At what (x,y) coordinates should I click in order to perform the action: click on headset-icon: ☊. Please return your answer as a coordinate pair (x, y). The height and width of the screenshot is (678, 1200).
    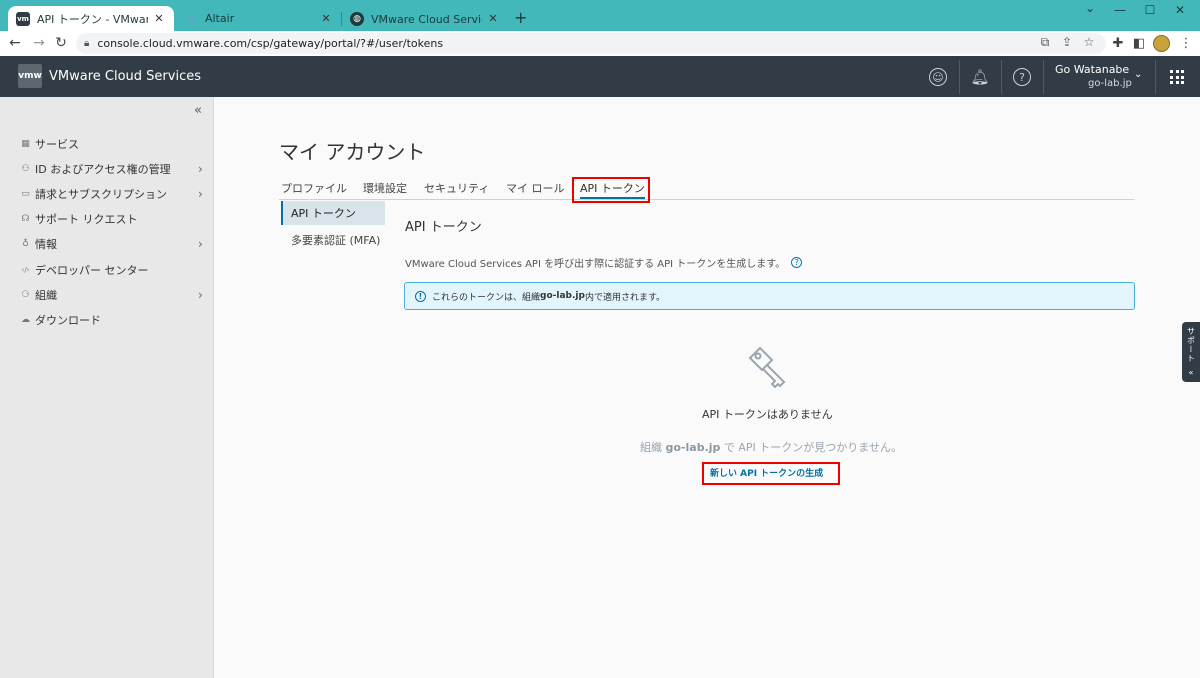
    Looking at the image, I should click on (25, 219).